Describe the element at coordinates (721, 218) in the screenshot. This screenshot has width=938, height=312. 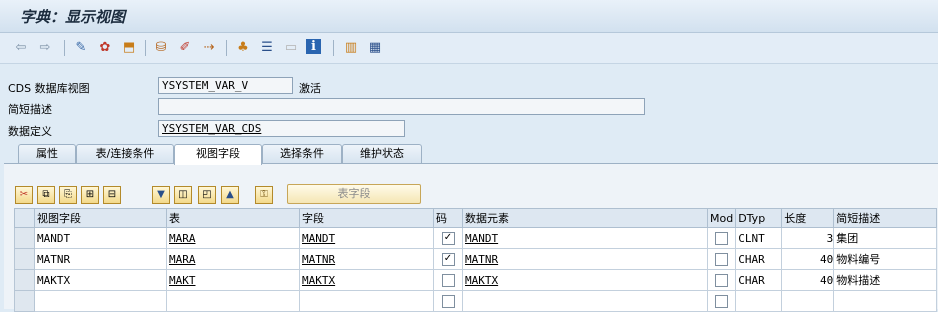
I see `column-header: Mod` at that location.